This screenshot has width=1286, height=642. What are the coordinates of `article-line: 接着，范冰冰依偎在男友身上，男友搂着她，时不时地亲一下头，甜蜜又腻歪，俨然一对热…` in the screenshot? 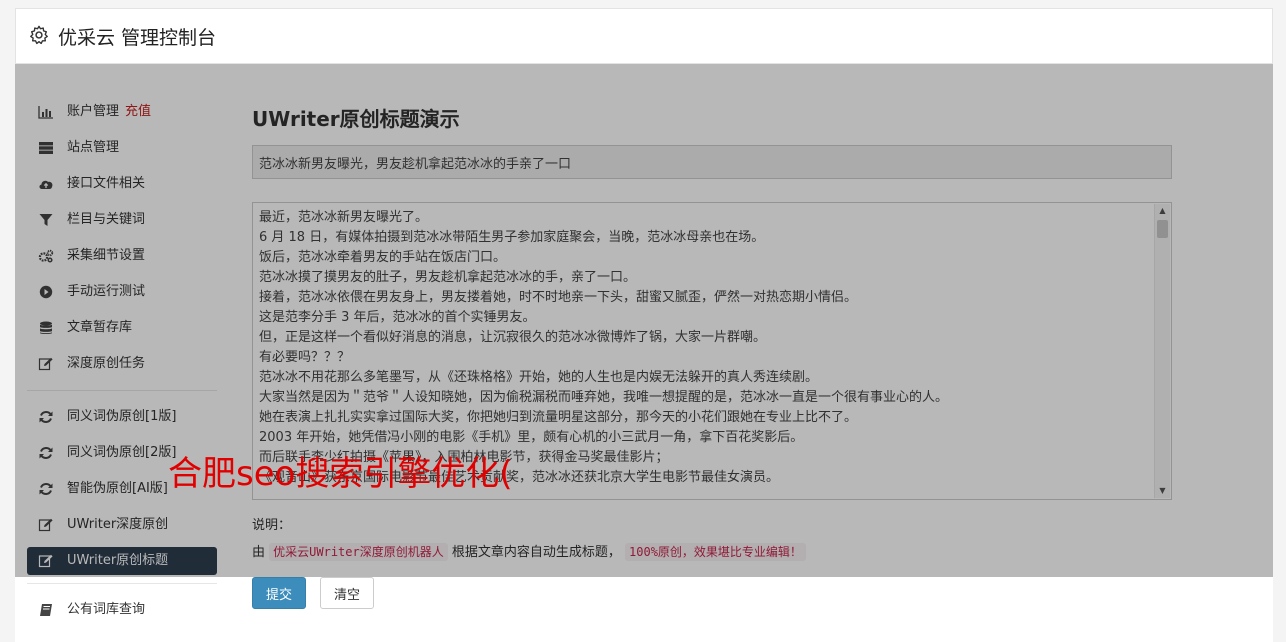 It's located at (558, 297).